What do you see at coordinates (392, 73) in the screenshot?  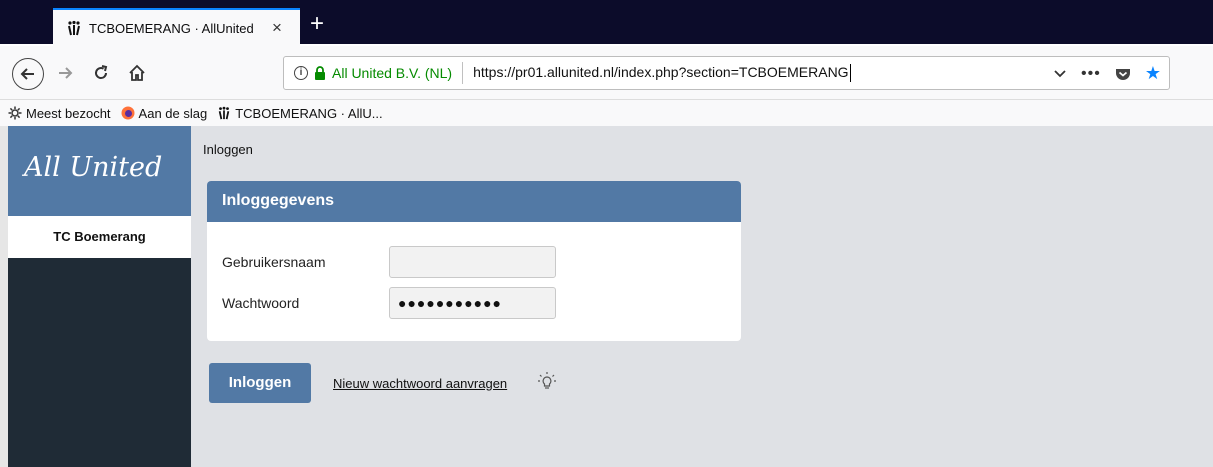 I see `site-identity: All United B.V. (NL)` at bounding box center [392, 73].